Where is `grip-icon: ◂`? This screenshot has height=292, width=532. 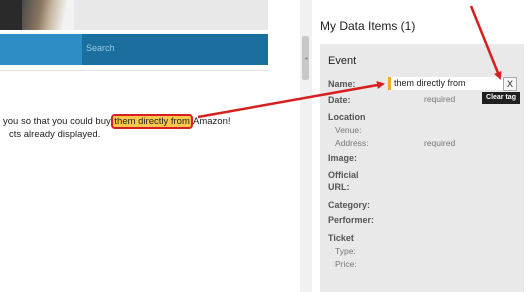 grip-icon: ◂ is located at coordinates (306, 59).